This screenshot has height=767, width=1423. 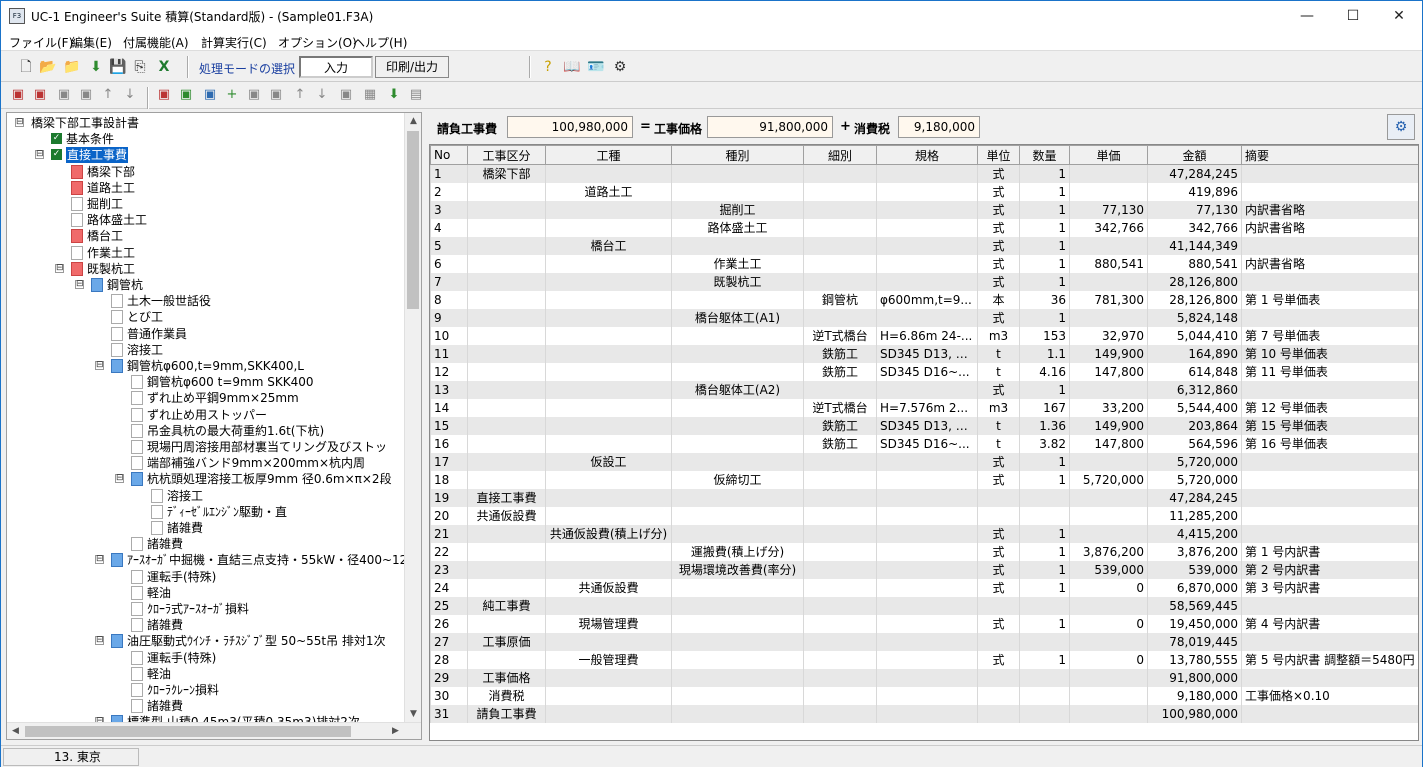 What do you see at coordinates (449, 443) in the screenshot?
I see `cell-no: 16` at bounding box center [449, 443].